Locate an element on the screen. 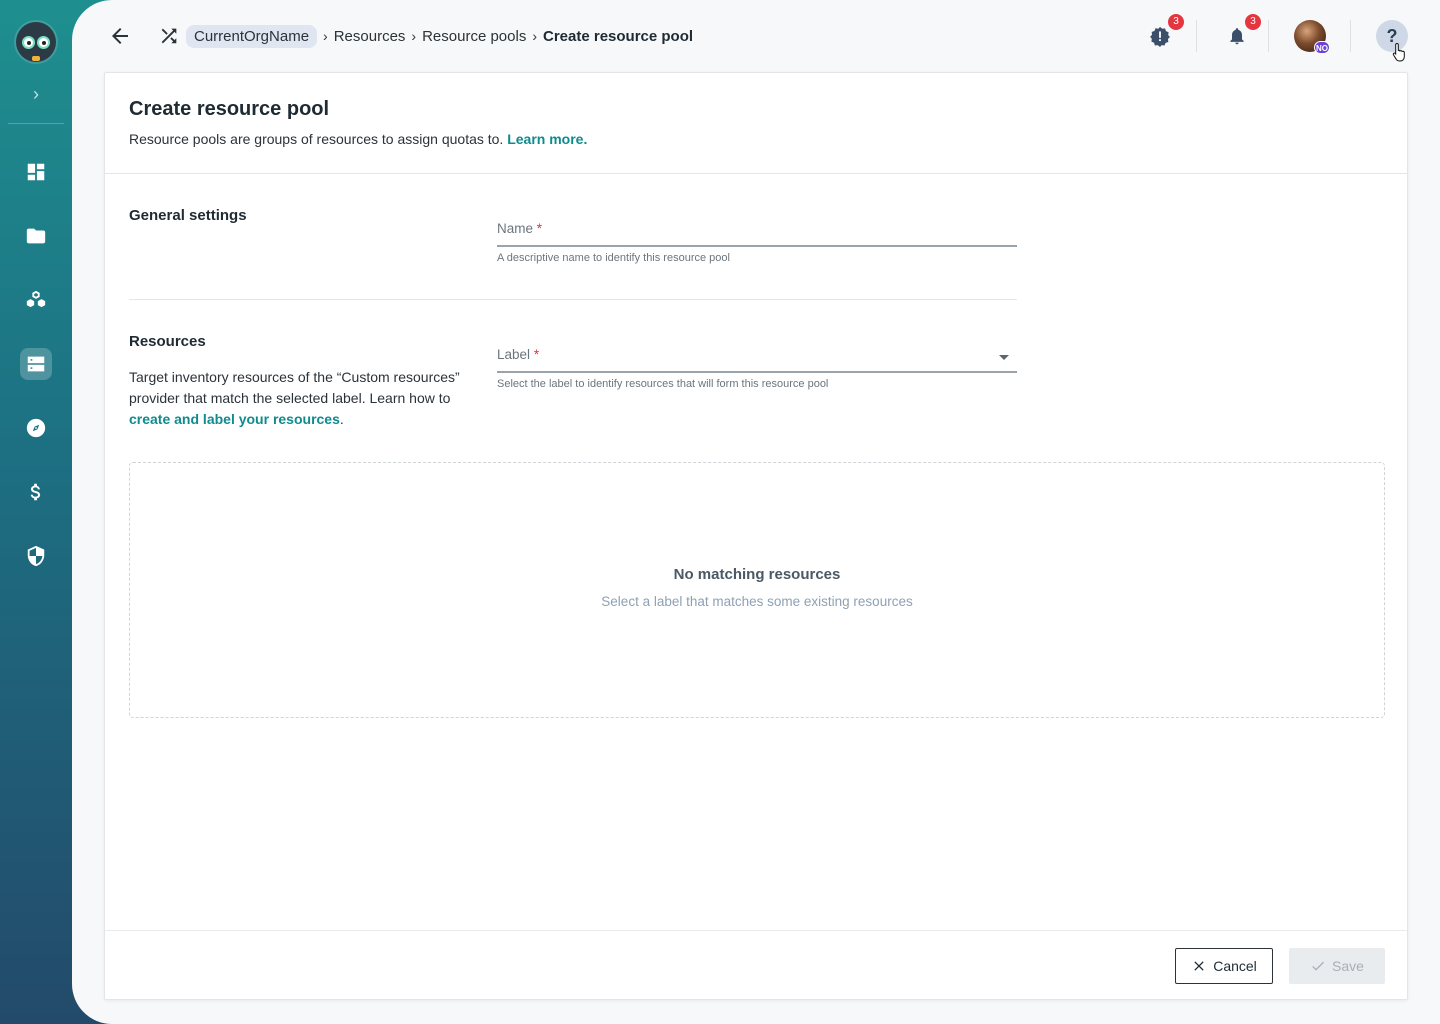 Image resolution: width=1440 pixels, height=1024 pixels. alerts-button: 3 is located at coordinates (1165, 32).